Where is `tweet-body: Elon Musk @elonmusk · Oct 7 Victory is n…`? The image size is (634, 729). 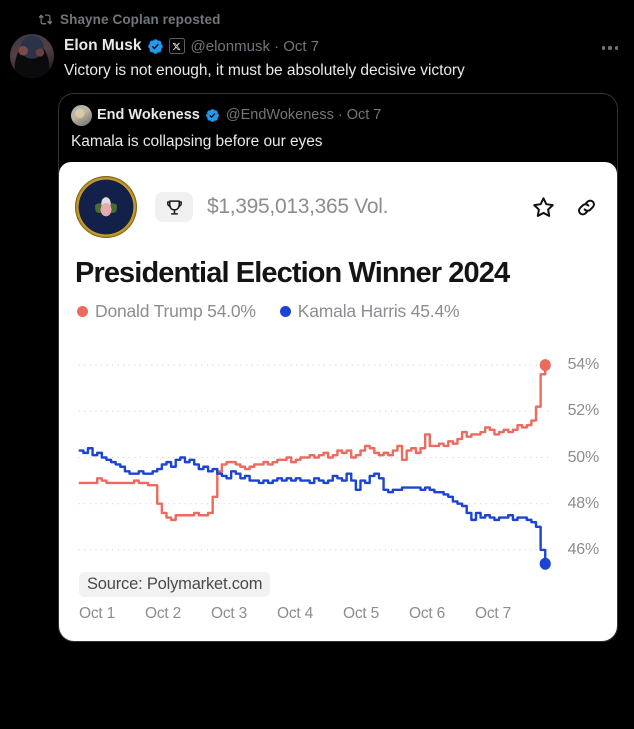 tweet-body: Elon Musk @elonmusk · Oct 7 Victory is n… is located at coordinates (341, 57).